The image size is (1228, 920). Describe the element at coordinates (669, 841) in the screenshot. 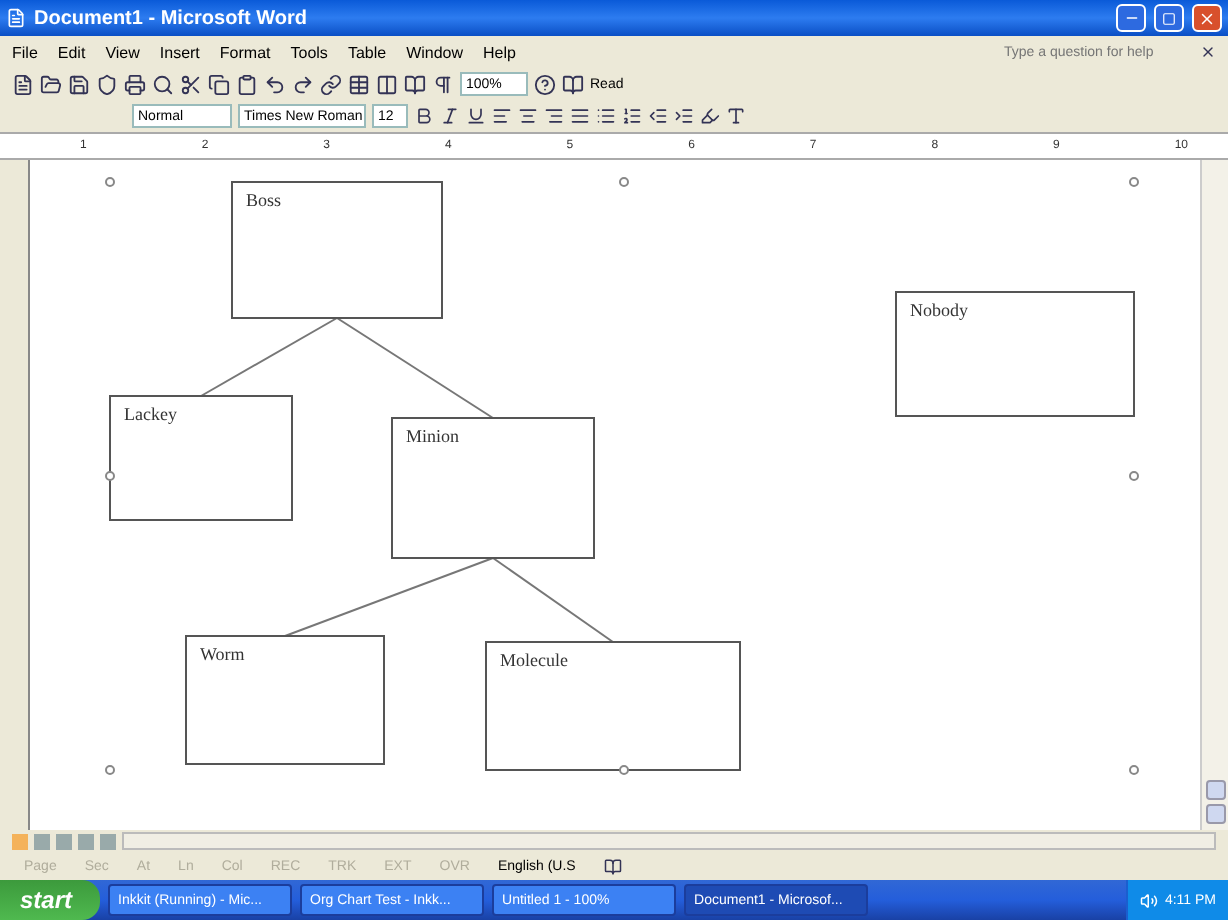

I see `horizontal-scrollbar` at that location.